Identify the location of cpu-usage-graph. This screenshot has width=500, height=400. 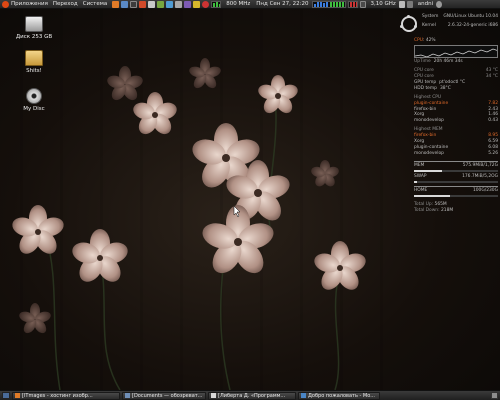
(456, 51).